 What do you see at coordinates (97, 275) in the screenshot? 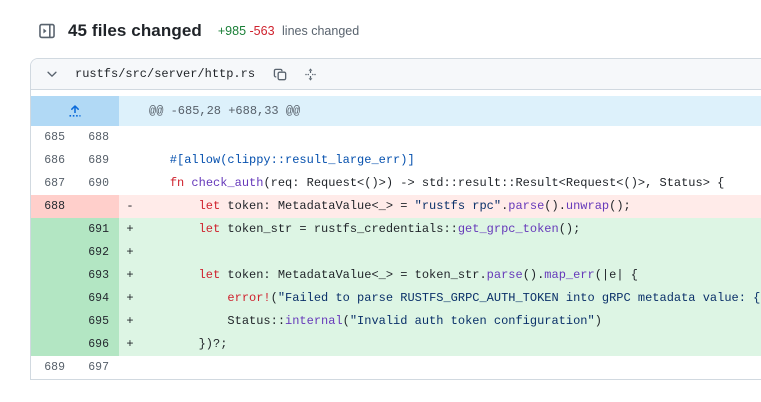
I see `new-line-number: 693` at bounding box center [97, 275].